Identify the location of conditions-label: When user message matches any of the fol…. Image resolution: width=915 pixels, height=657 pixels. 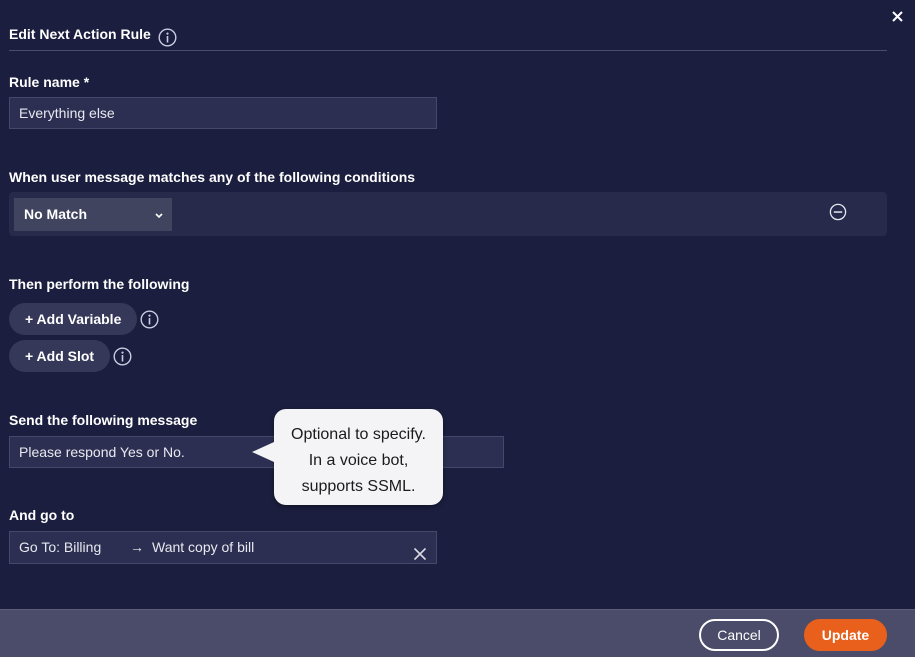
(212, 177).